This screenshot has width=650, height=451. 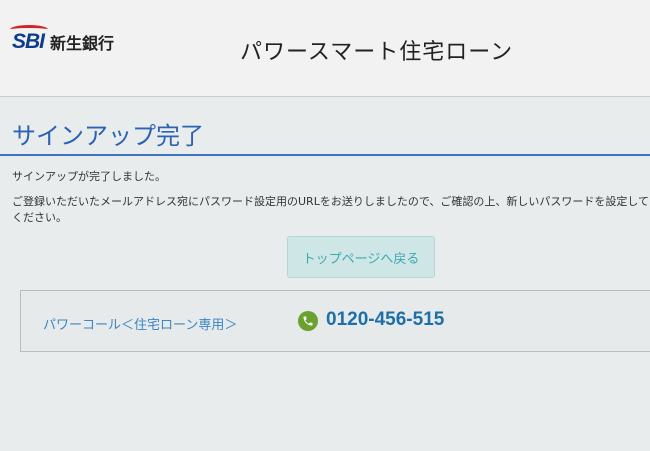 I want to click on logo-mark: SBI, so click(x=29, y=39).